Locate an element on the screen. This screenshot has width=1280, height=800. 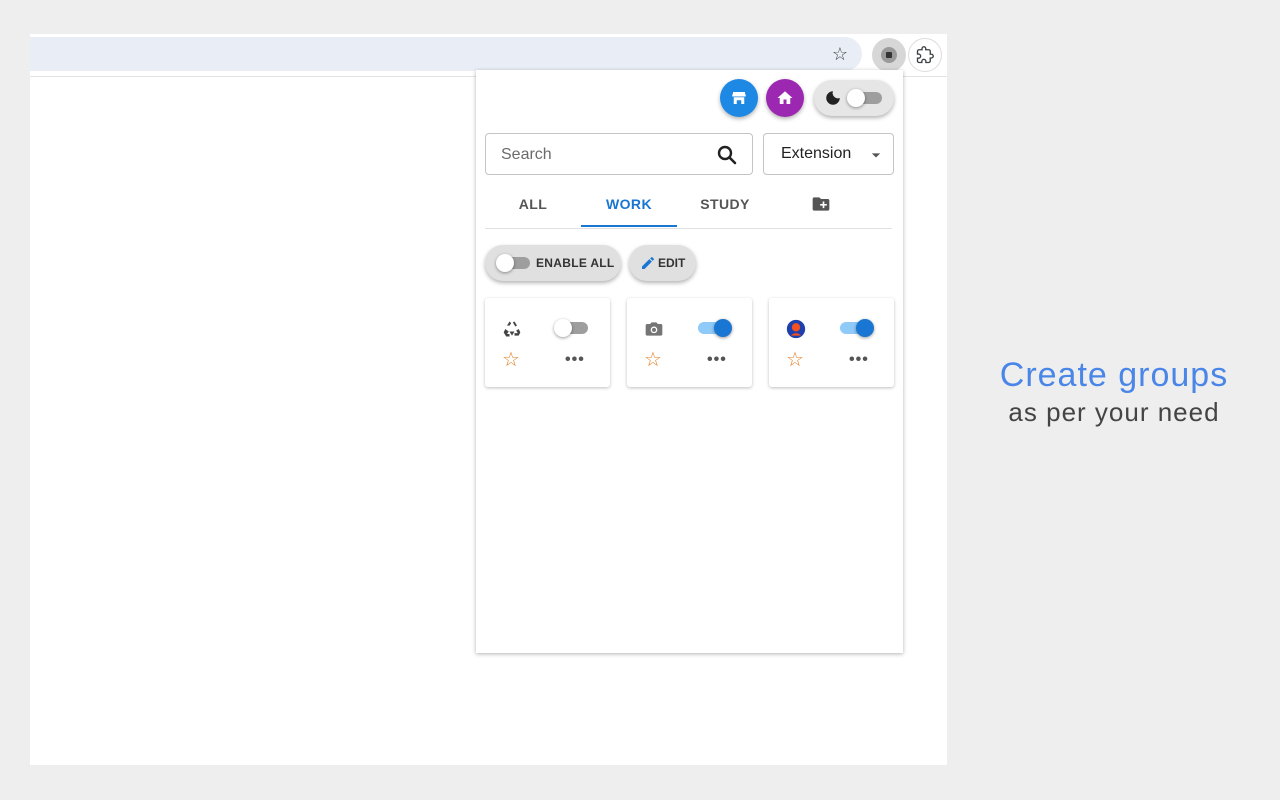
extension-manager-button is located at coordinates (889, 55).